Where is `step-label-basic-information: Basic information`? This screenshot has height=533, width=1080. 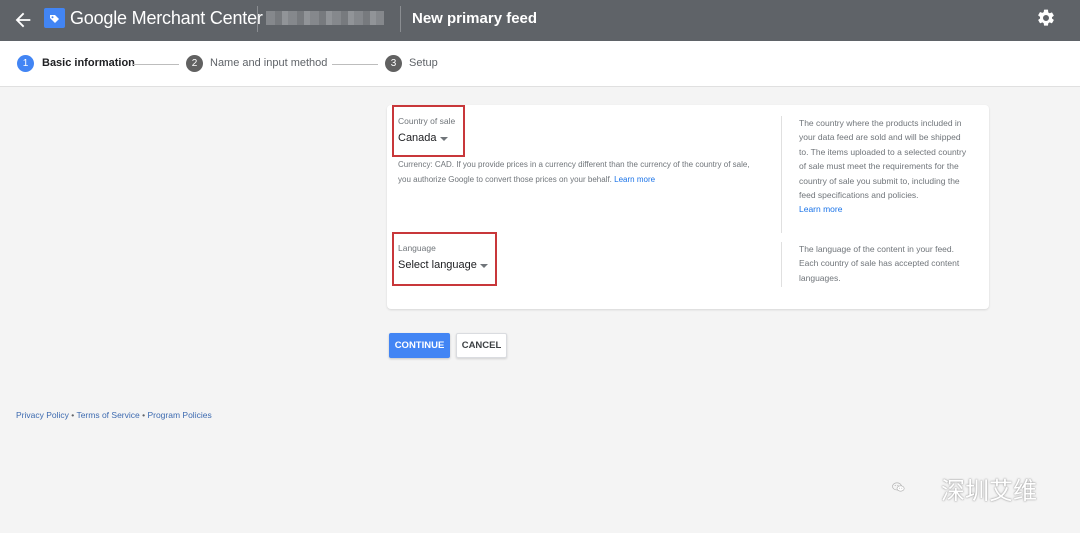
step-label-basic-information: Basic information is located at coordinates (88, 63).